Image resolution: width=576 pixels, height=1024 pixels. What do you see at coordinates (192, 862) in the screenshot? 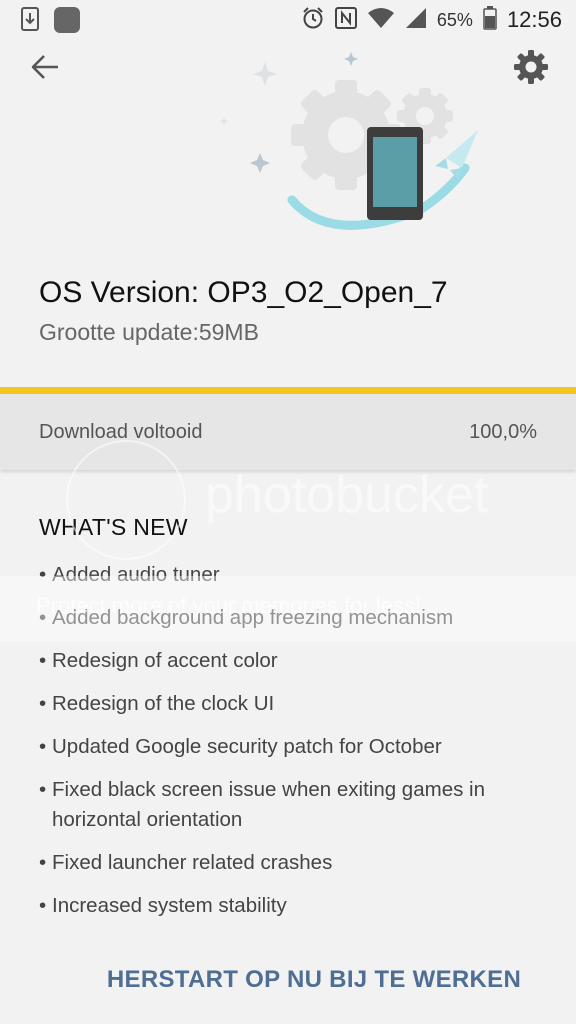
I see `note-text: Fixed launcher related crashes` at bounding box center [192, 862].